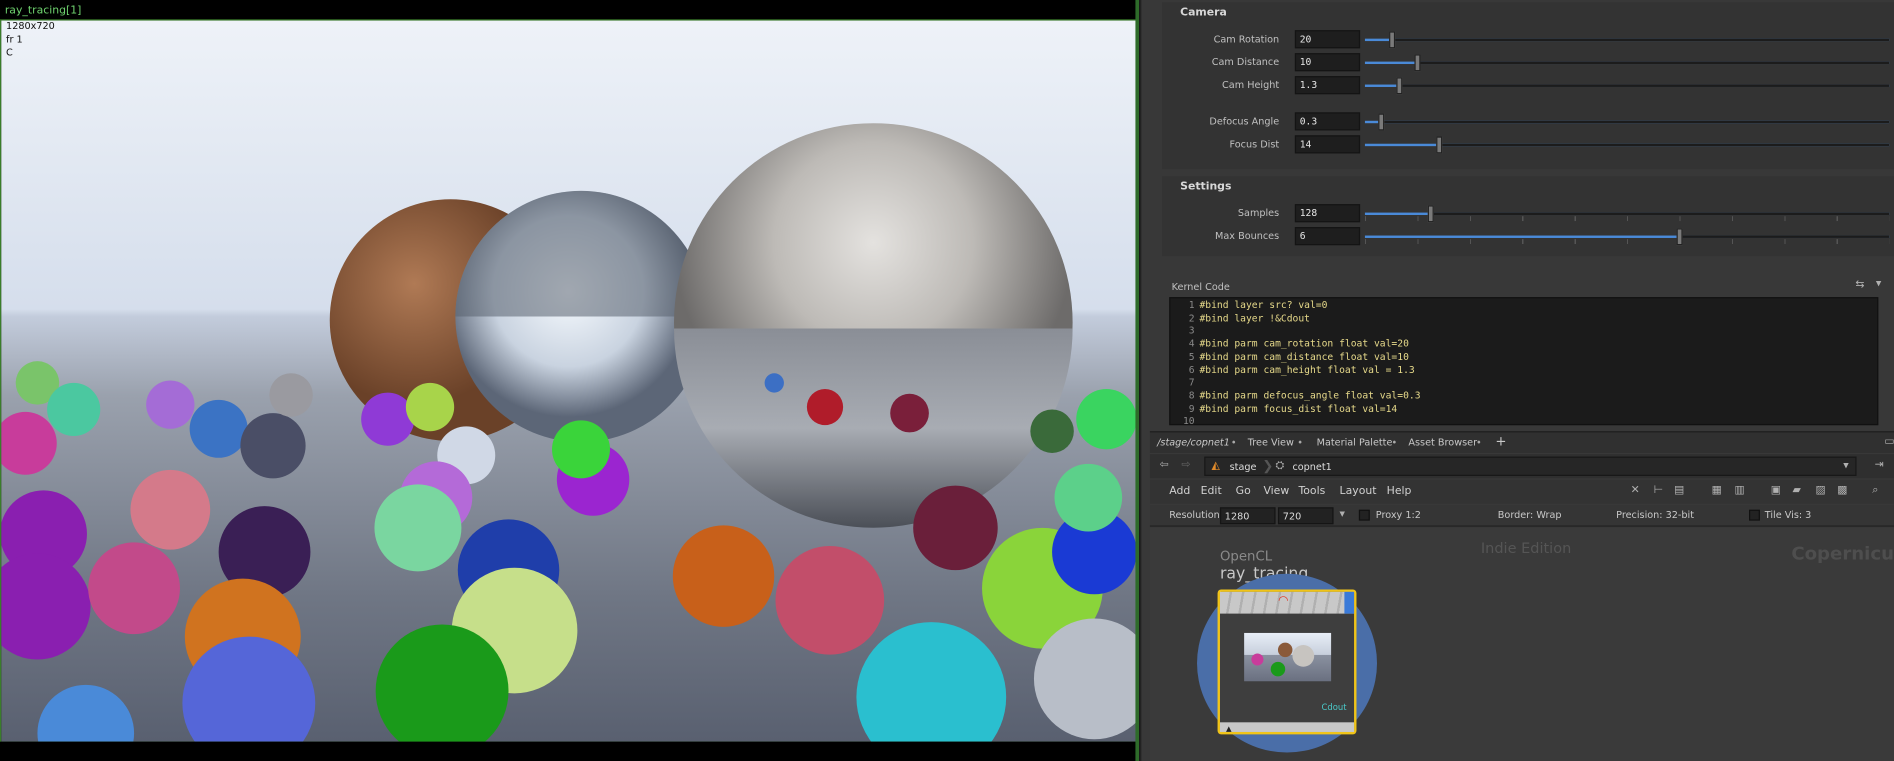  What do you see at coordinates (1246, 556) in the screenshot?
I see `node-type-label: OpenCL` at bounding box center [1246, 556].